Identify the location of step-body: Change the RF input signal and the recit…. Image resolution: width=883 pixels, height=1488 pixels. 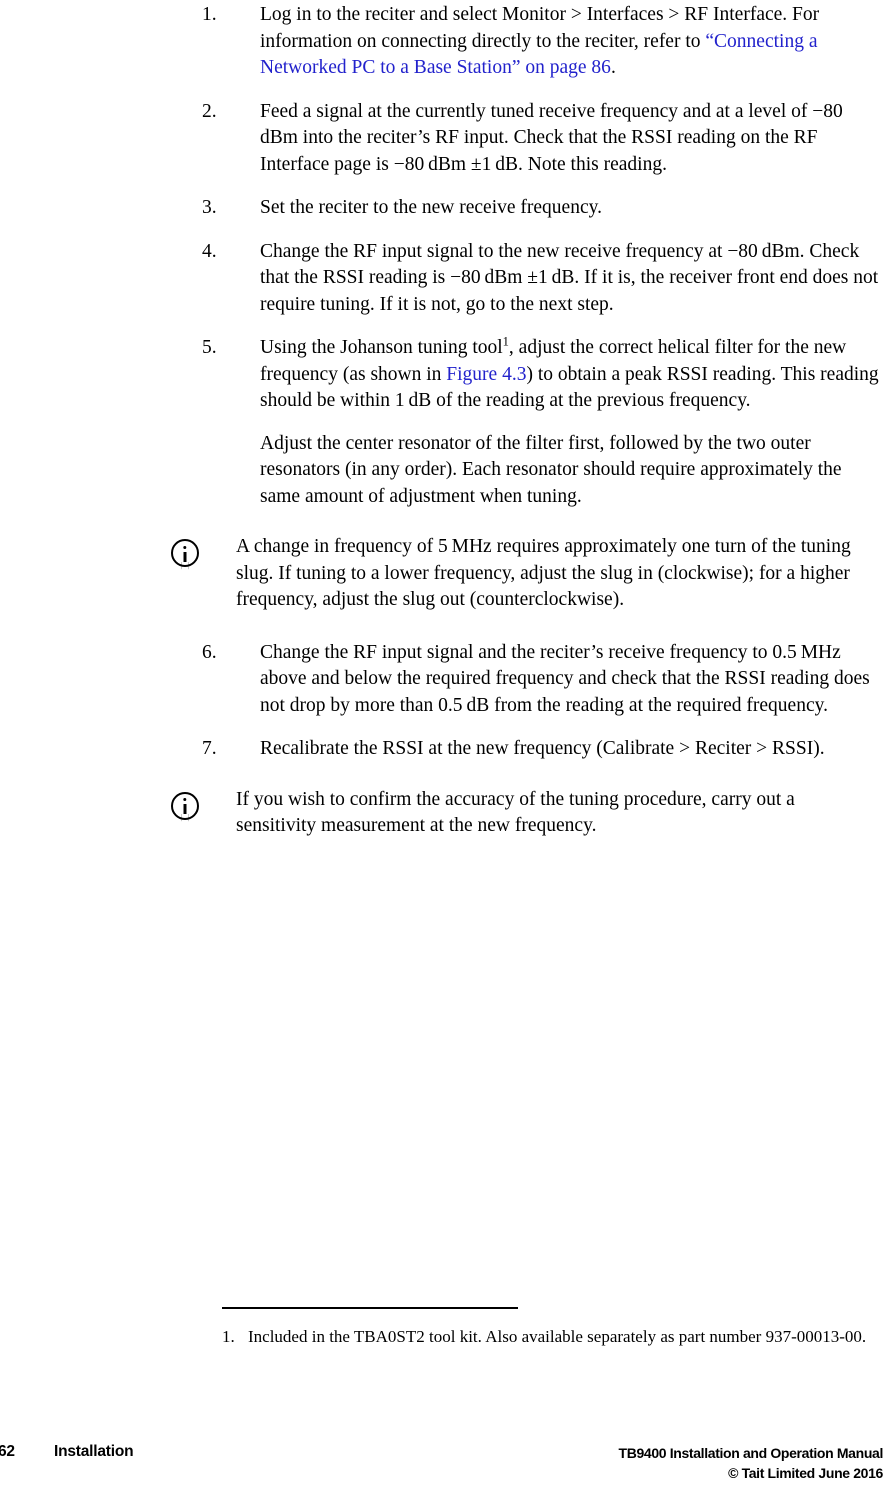
(569, 680).